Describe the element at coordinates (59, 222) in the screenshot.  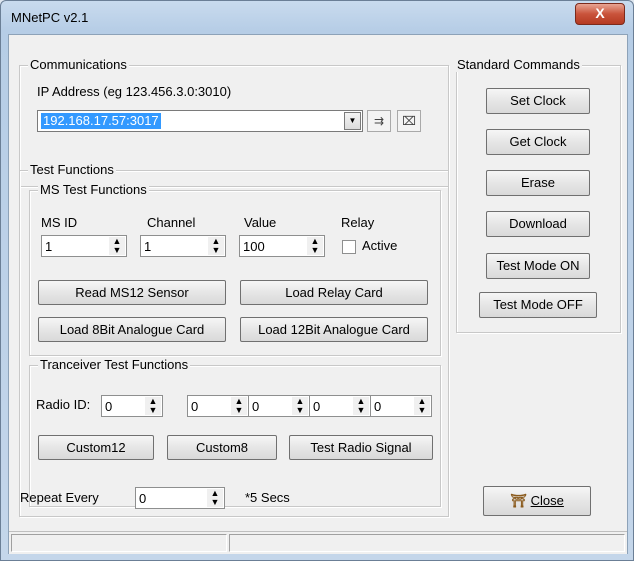
I see `ms-id-label: MS ID` at that location.